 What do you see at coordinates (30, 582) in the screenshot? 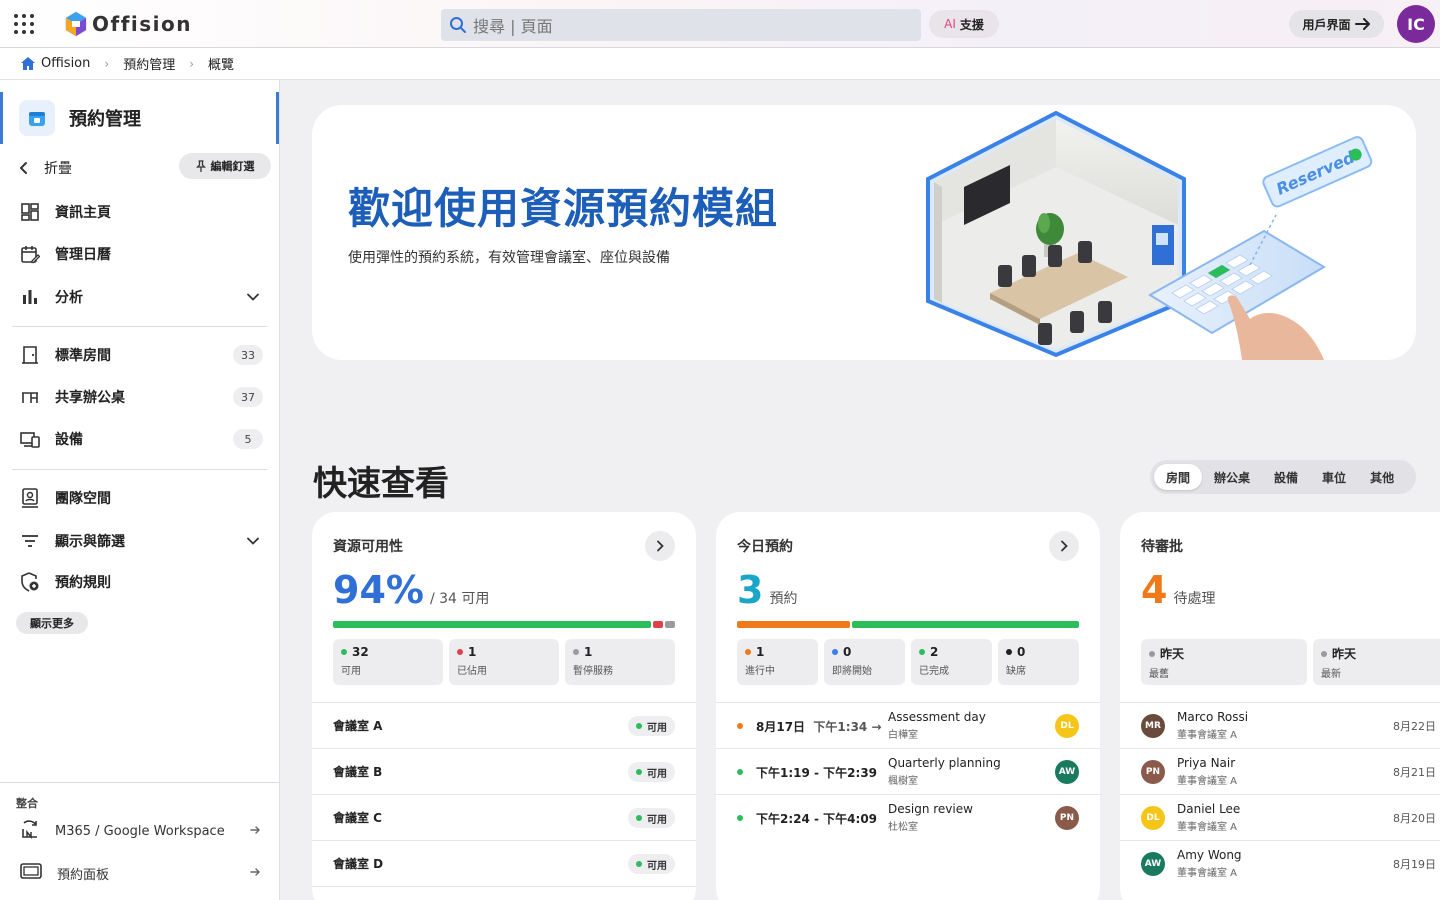
I see `rules-icon` at bounding box center [30, 582].